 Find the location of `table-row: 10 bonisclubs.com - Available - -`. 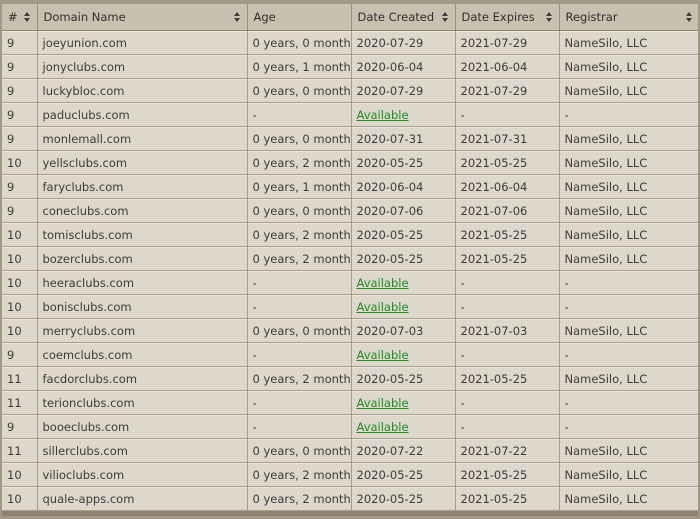

table-row: 10 bonisclubs.com - Available - - is located at coordinates (350, 306).